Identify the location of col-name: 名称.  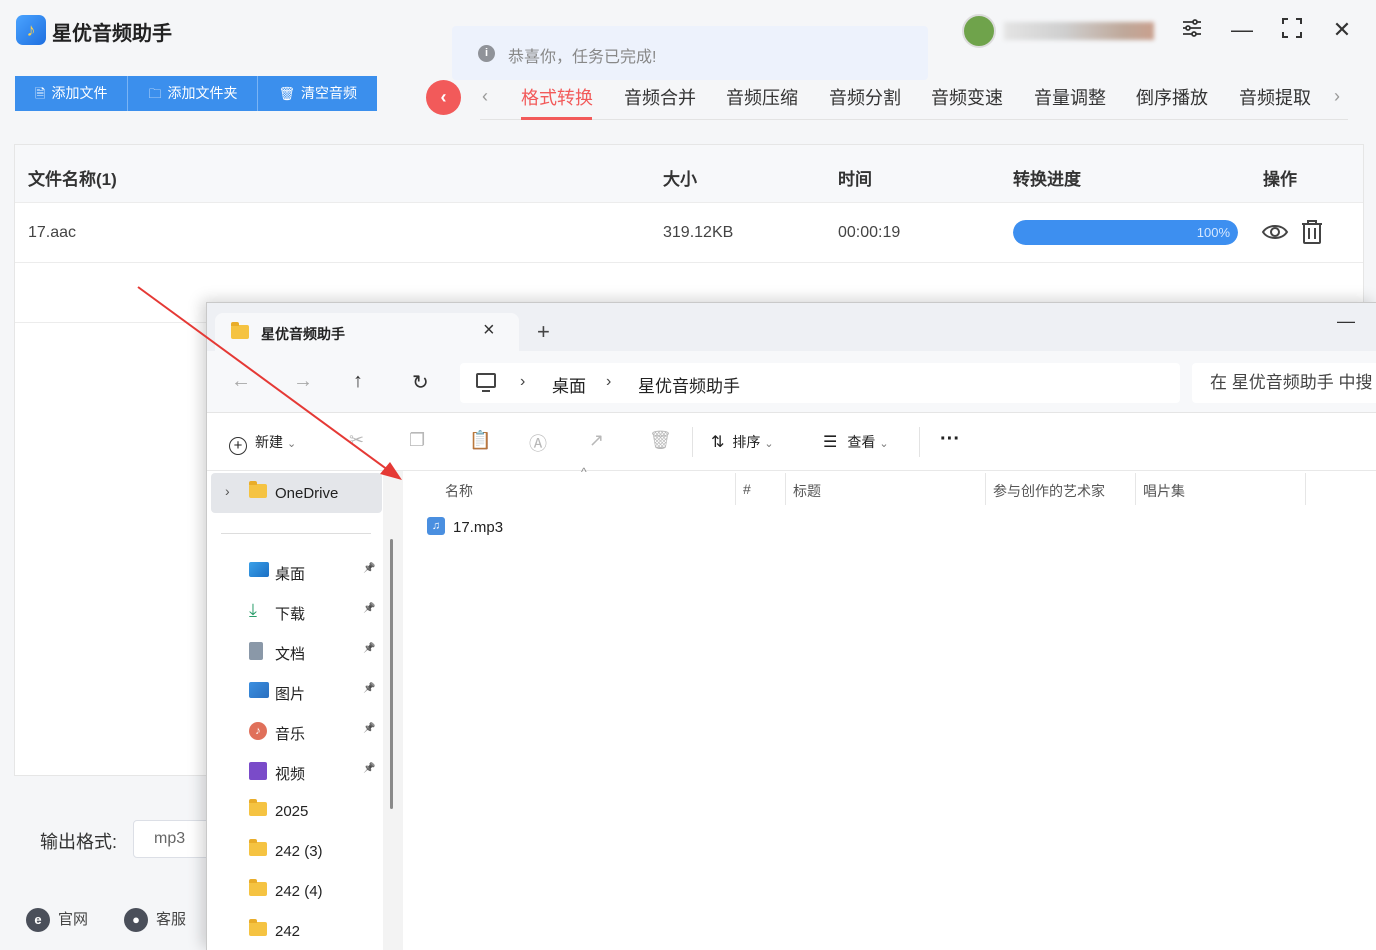
(459, 491).